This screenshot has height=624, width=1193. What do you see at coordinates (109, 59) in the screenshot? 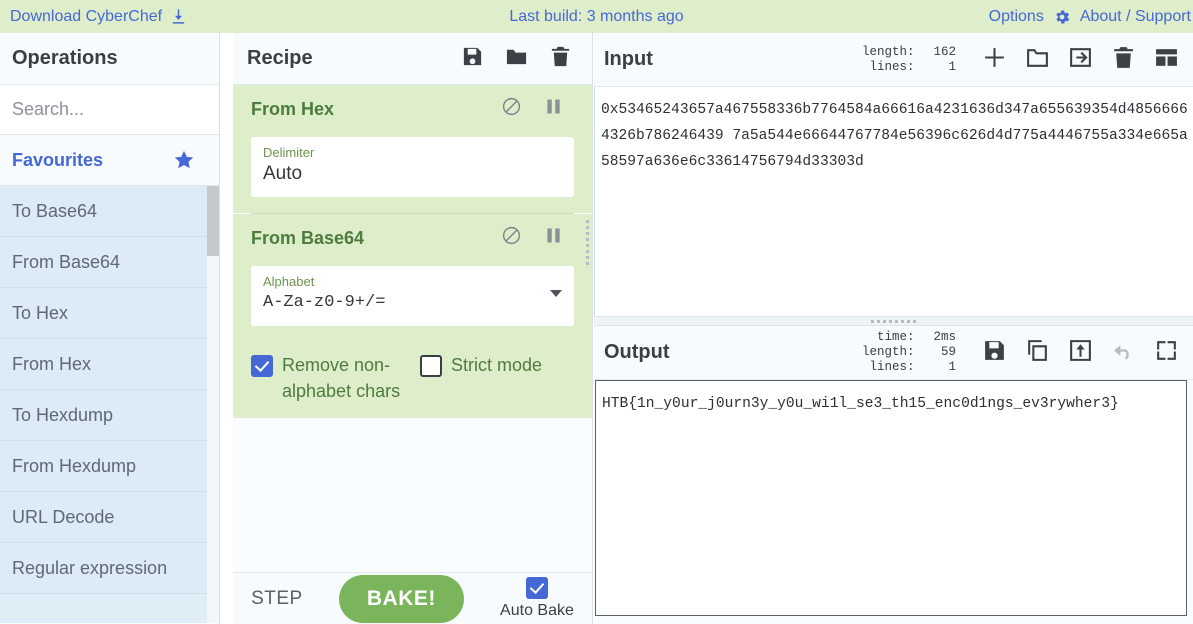
I see `operations-title: Operations` at bounding box center [109, 59].